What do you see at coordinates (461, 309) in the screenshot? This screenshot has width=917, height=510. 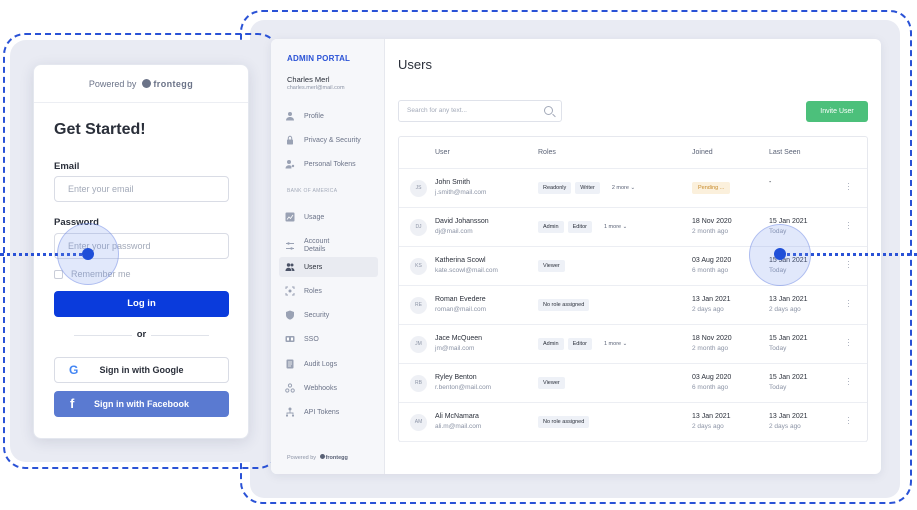 I see `user-email: roman@mail.com` at bounding box center [461, 309].